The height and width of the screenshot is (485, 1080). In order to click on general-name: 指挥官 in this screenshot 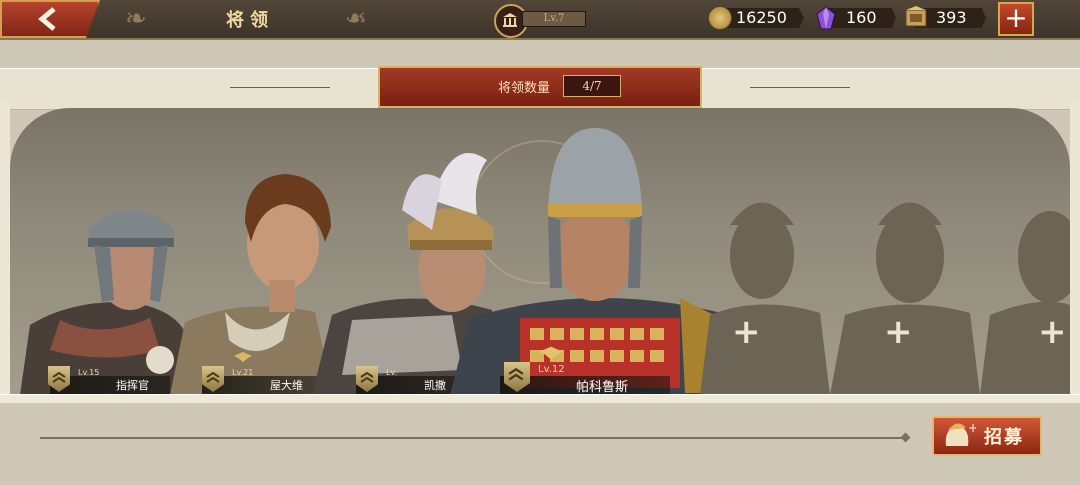, I will do `click(132, 385)`.